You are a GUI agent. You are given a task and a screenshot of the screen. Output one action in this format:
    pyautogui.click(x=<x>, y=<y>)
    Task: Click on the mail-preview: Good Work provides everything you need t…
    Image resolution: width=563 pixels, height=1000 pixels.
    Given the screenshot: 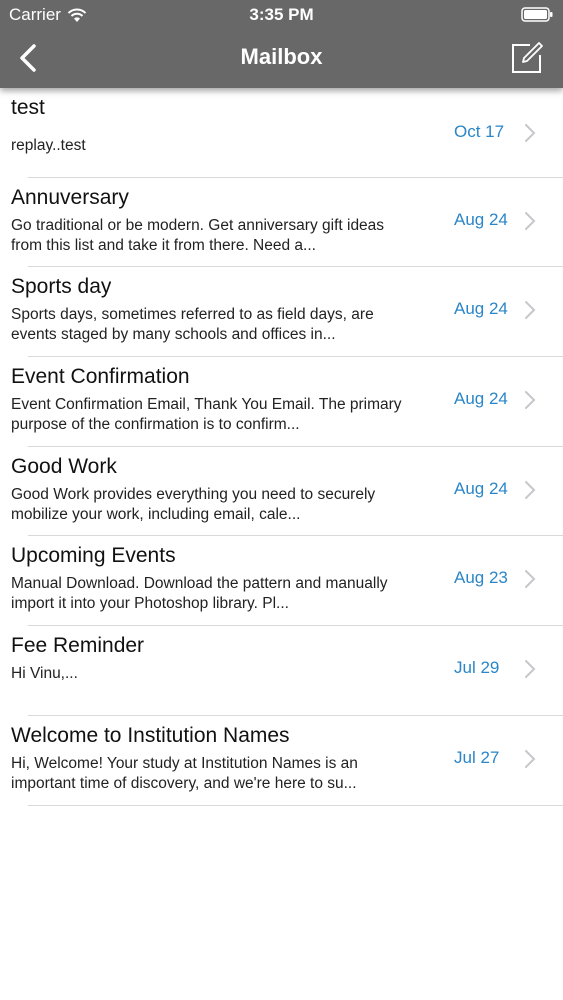 What is the action you would take?
    pyautogui.click(x=193, y=504)
    